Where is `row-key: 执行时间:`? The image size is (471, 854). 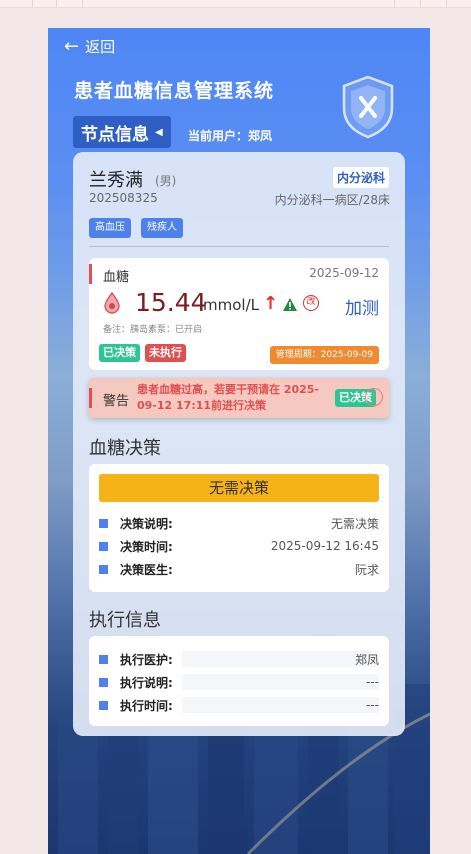
row-key: 执行时间: is located at coordinates (146, 705).